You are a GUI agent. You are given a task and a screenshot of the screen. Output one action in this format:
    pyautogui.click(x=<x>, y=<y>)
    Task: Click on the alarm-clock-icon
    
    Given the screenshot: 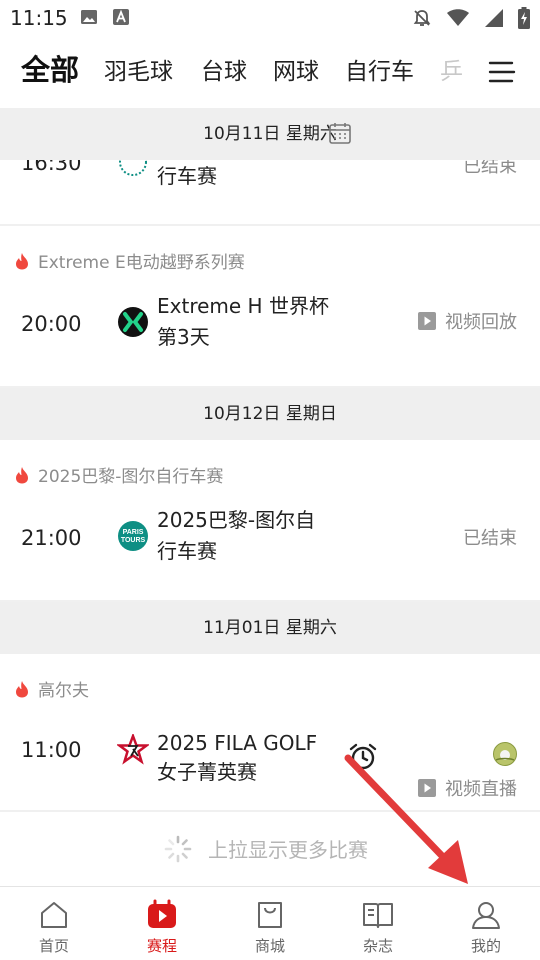 What is the action you would take?
    pyautogui.click(x=363, y=757)
    